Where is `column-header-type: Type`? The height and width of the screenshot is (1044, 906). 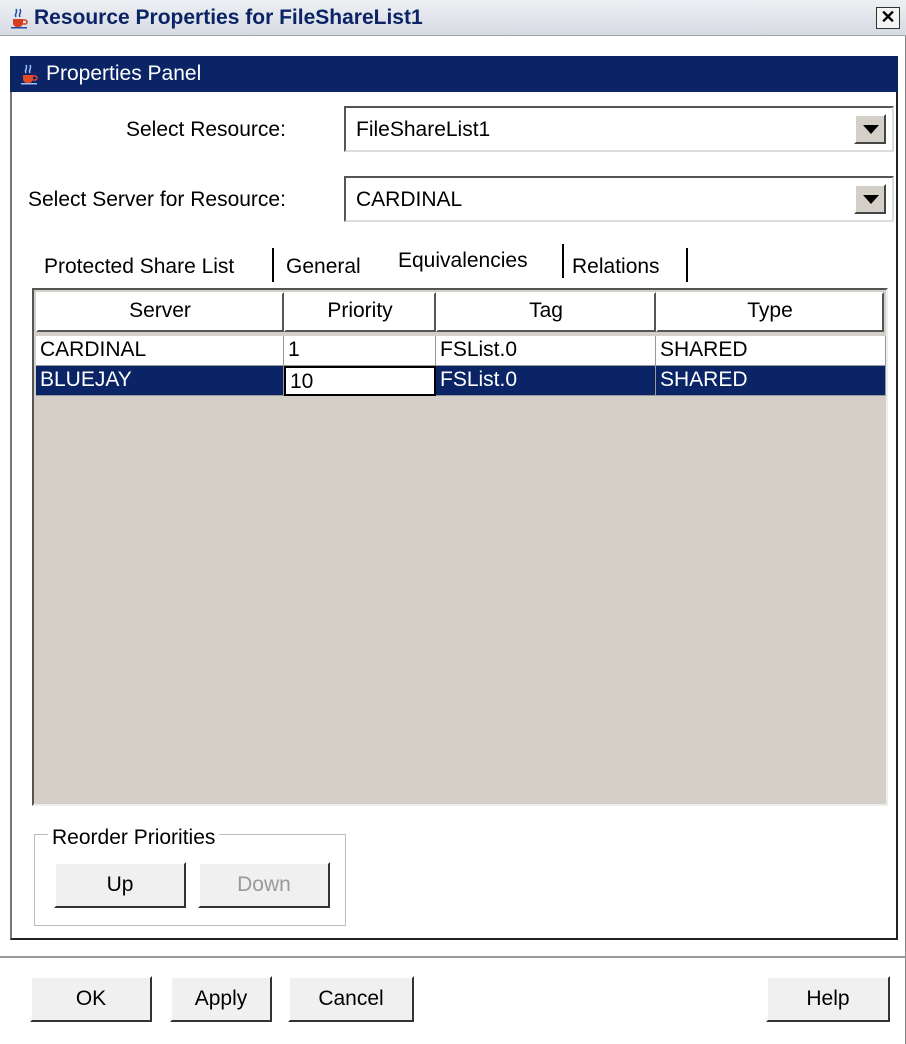
column-header-type: Type is located at coordinates (770, 312).